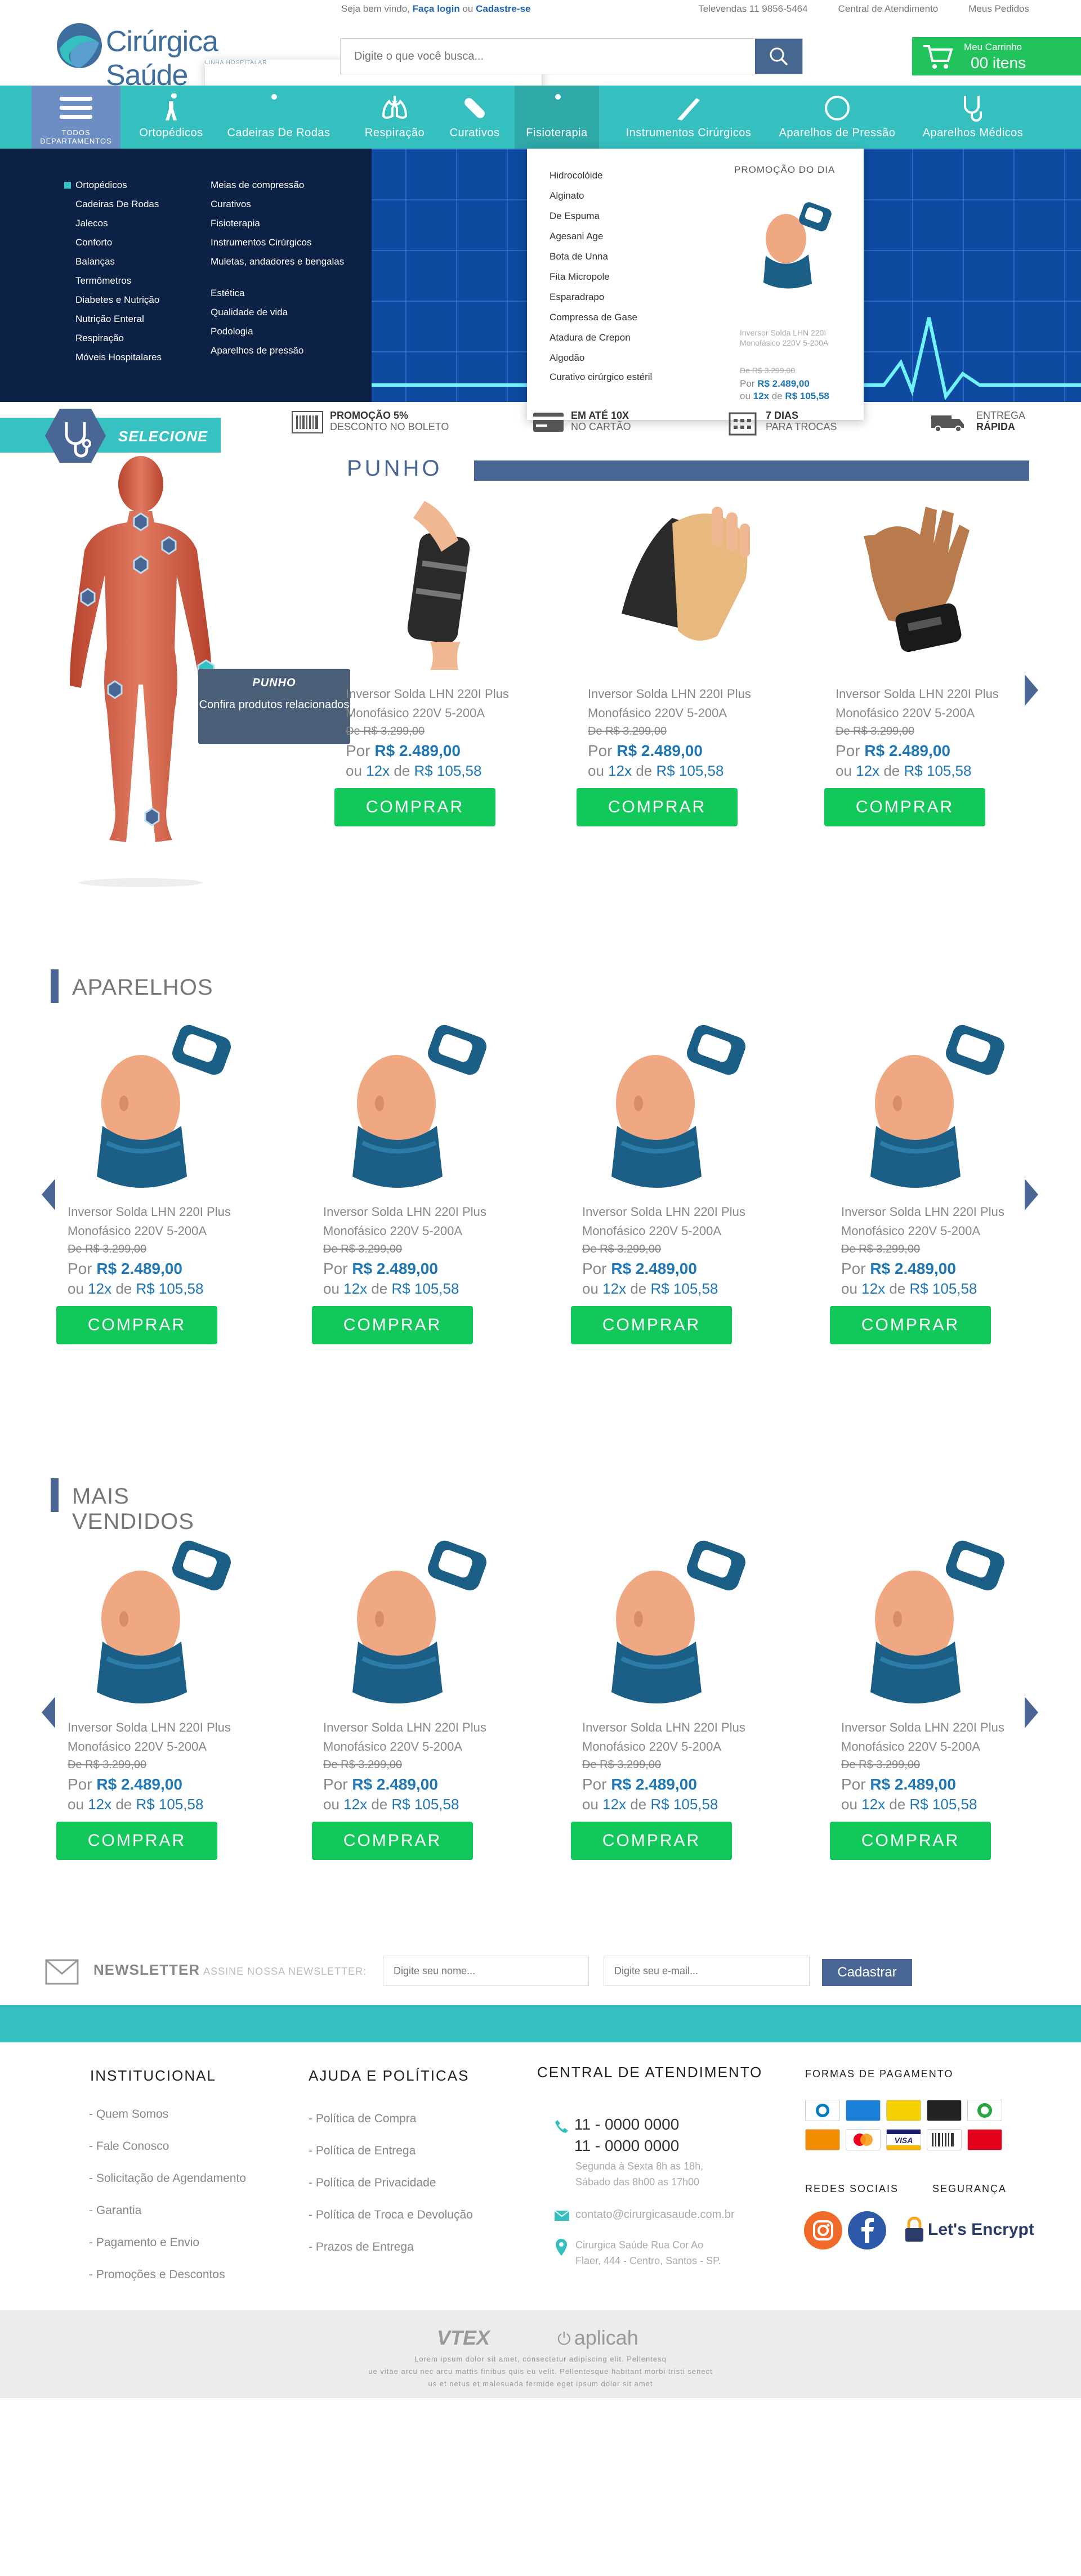 This screenshot has width=1081, height=2576. Describe the element at coordinates (503, 8) in the screenshot. I see `signup-link: Cadastre-se` at that location.